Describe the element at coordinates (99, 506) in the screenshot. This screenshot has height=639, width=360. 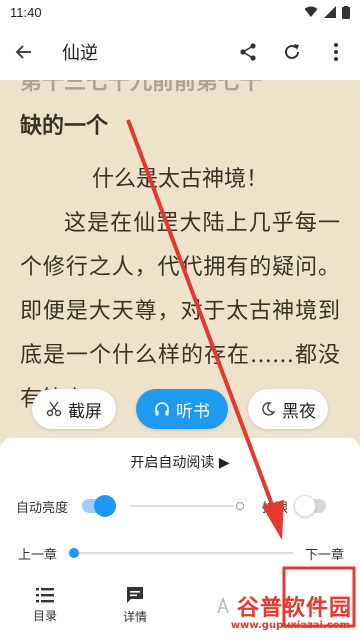
I see `auto-brightness-toggle` at that location.